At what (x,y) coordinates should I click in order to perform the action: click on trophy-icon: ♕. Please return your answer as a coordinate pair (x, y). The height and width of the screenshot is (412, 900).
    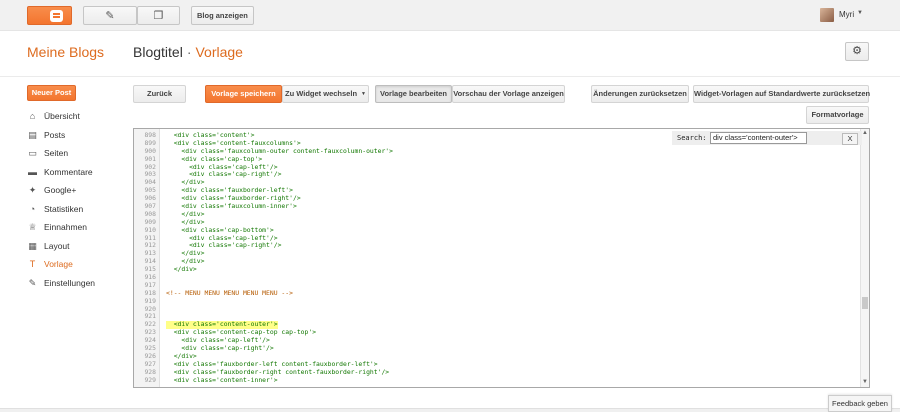
    Looking at the image, I should click on (32, 227).